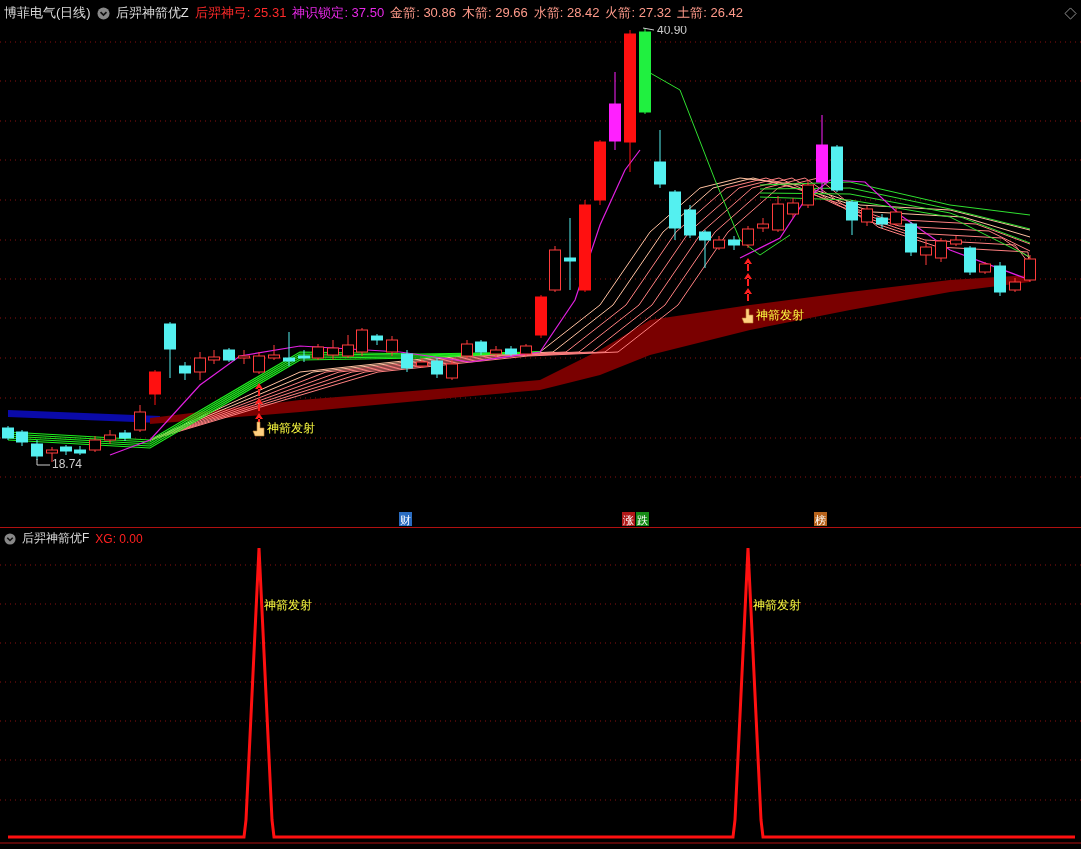 The height and width of the screenshot is (849, 1081). I want to click on stock-name: 博菲电气(日线), so click(47, 13).